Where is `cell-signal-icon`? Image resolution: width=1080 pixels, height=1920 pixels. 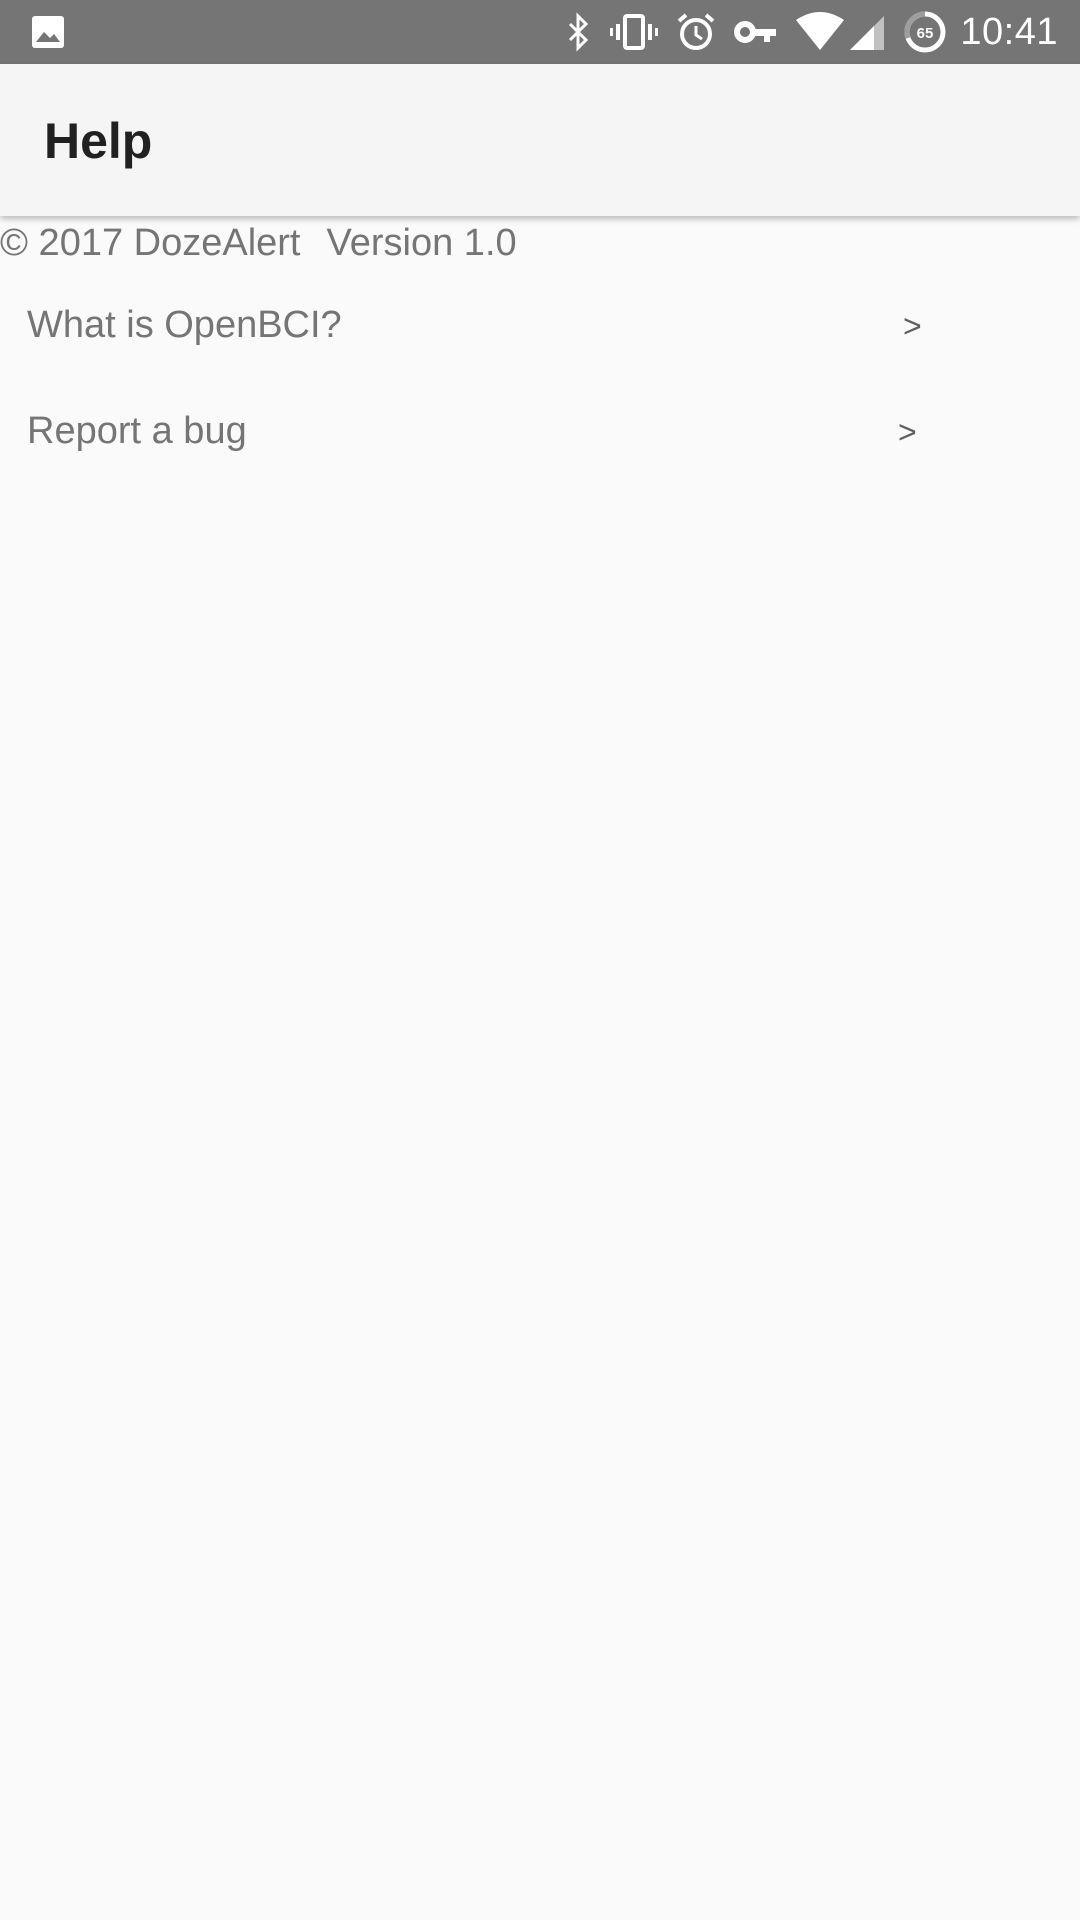 cell-signal-icon is located at coordinates (867, 32).